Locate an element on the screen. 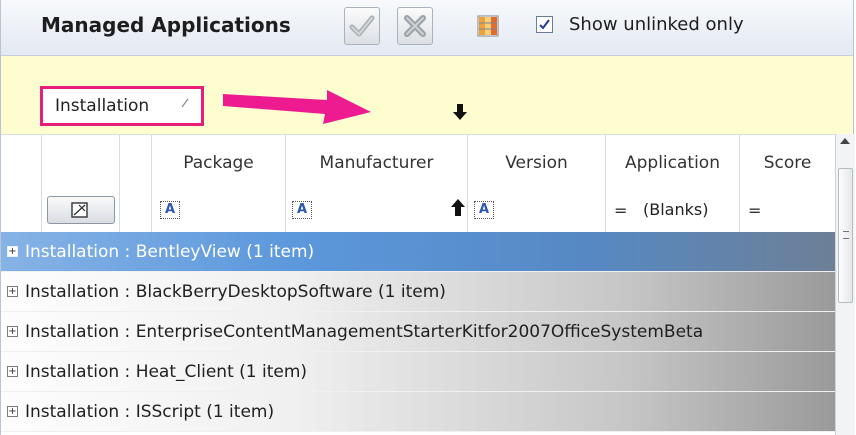  group-row-label: Installation : ISScript (1 item) is located at coordinates (150, 412).